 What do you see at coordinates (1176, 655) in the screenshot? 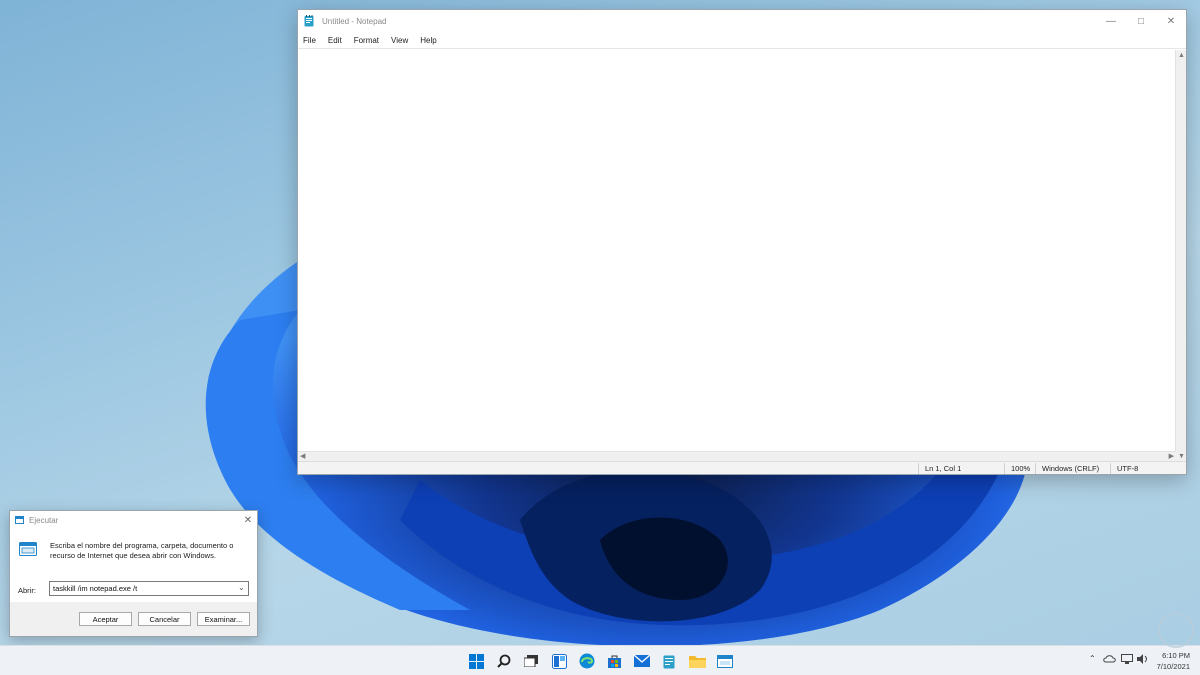
I see `time: 6:10 PM` at bounding box center [1176, 655].